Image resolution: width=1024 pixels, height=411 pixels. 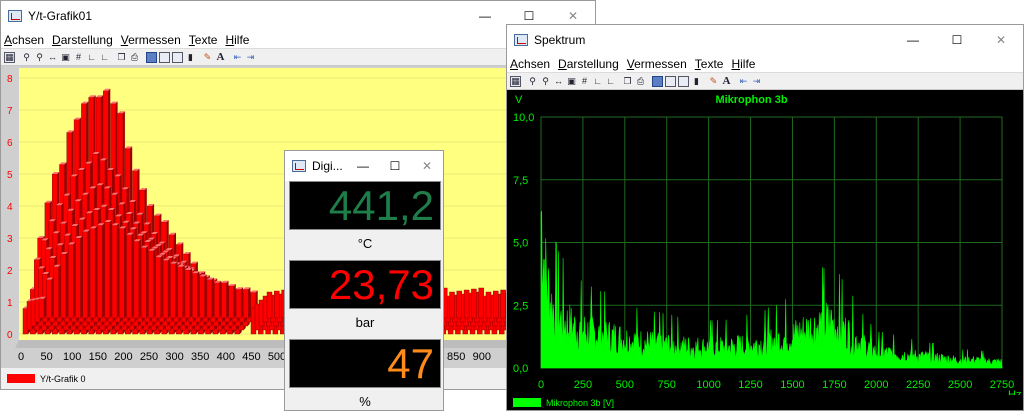 I want to click on app-chart-icon, so click(x=15, y=16).